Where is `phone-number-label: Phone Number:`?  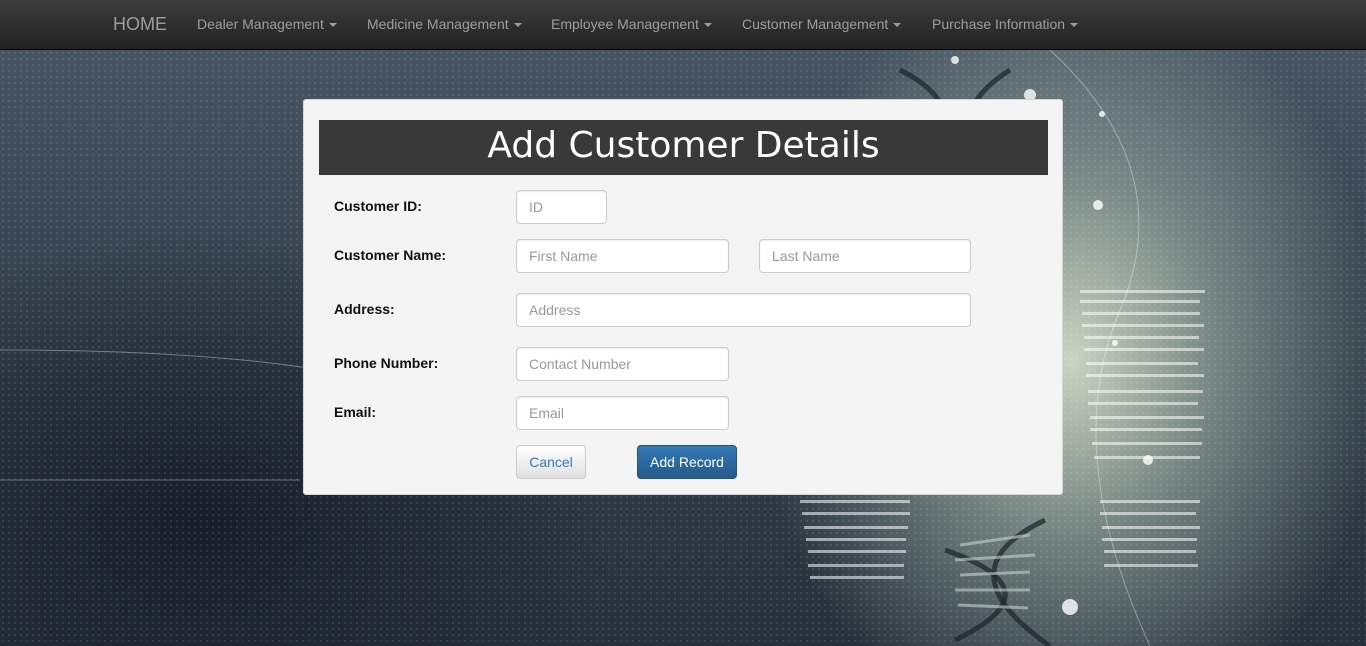
phone-number-label: Phone Number: is located at coordinates (386, 363).